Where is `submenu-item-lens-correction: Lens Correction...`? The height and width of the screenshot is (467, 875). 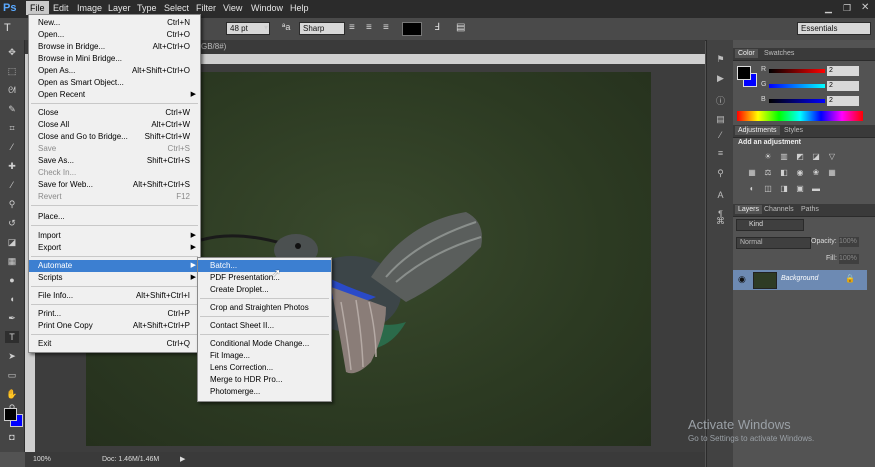 submenu-item-lens-correction: Lens Correction... is located at coordinates (264, 368).